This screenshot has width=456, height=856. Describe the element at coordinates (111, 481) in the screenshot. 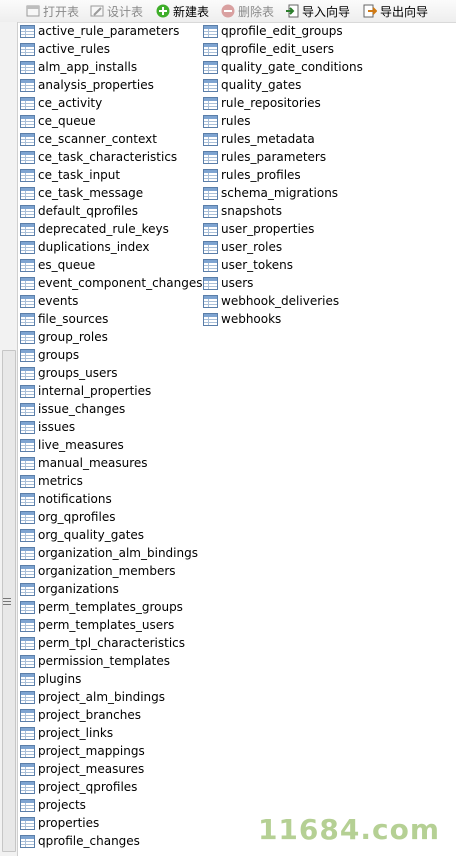

I see `table-list-item: metrics` at that location.